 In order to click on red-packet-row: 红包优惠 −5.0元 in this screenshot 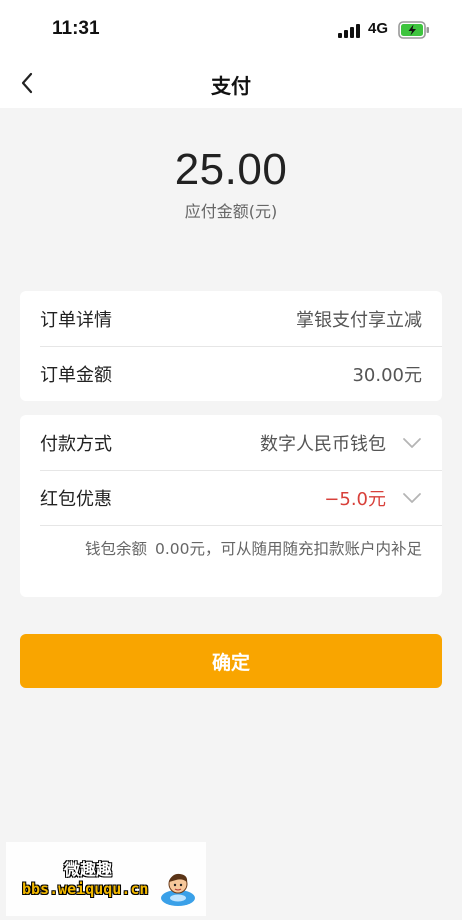, I will do `click(231, 497)`.